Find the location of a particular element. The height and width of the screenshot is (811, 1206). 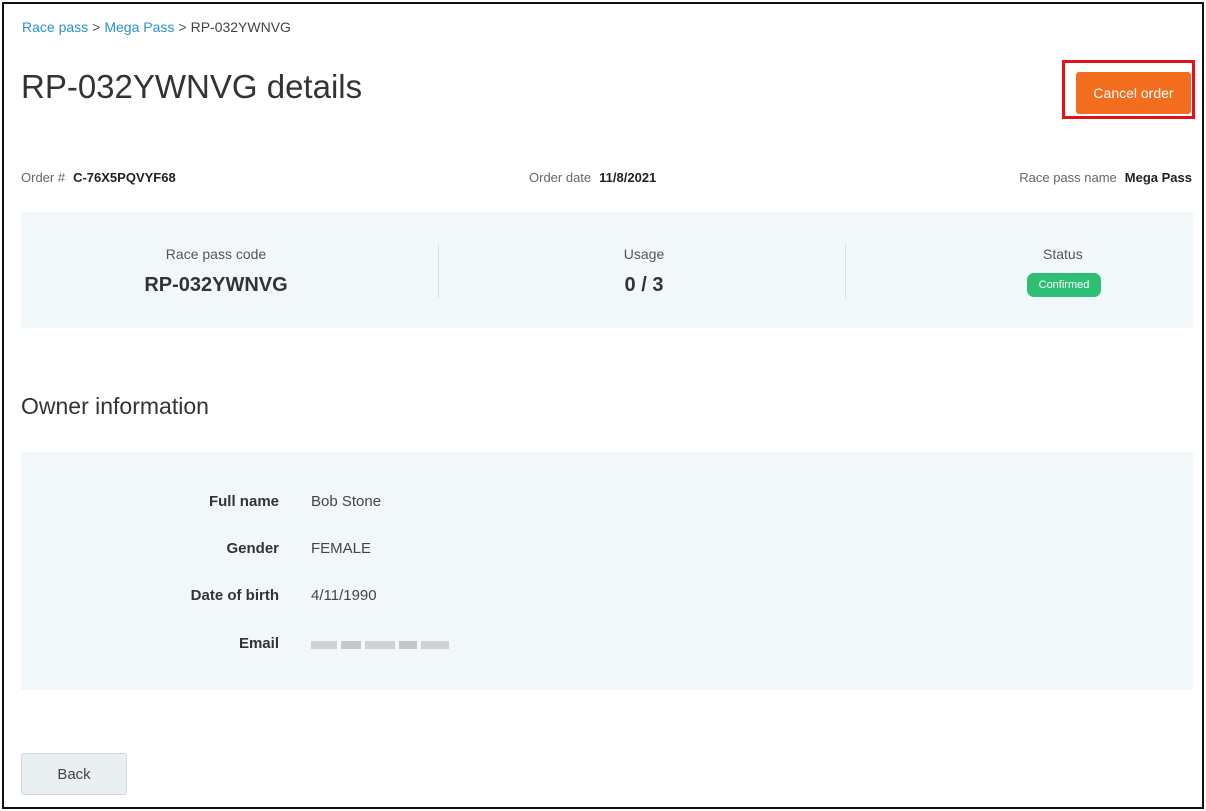

usage-label: Usage is located at coordinates (644, 254).